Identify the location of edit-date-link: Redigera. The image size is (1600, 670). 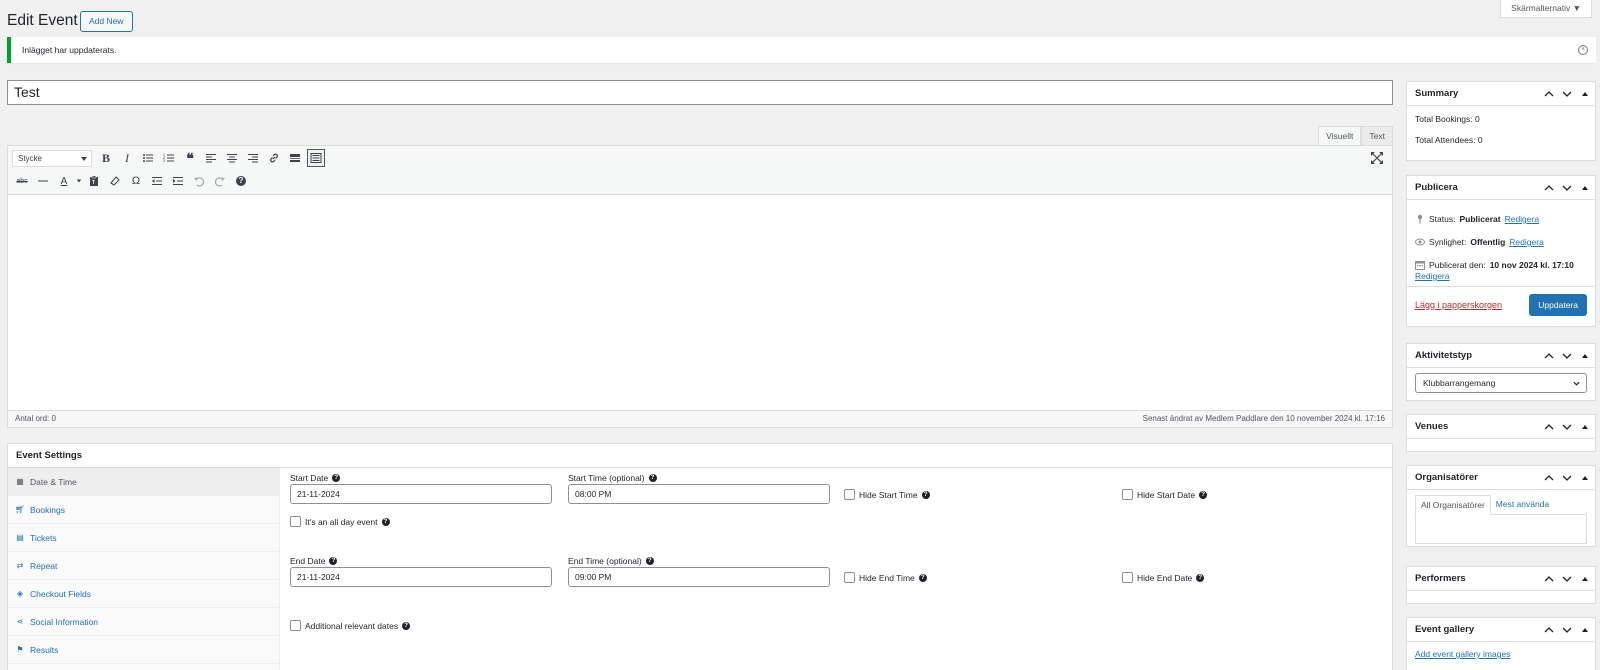
(1432, 276).